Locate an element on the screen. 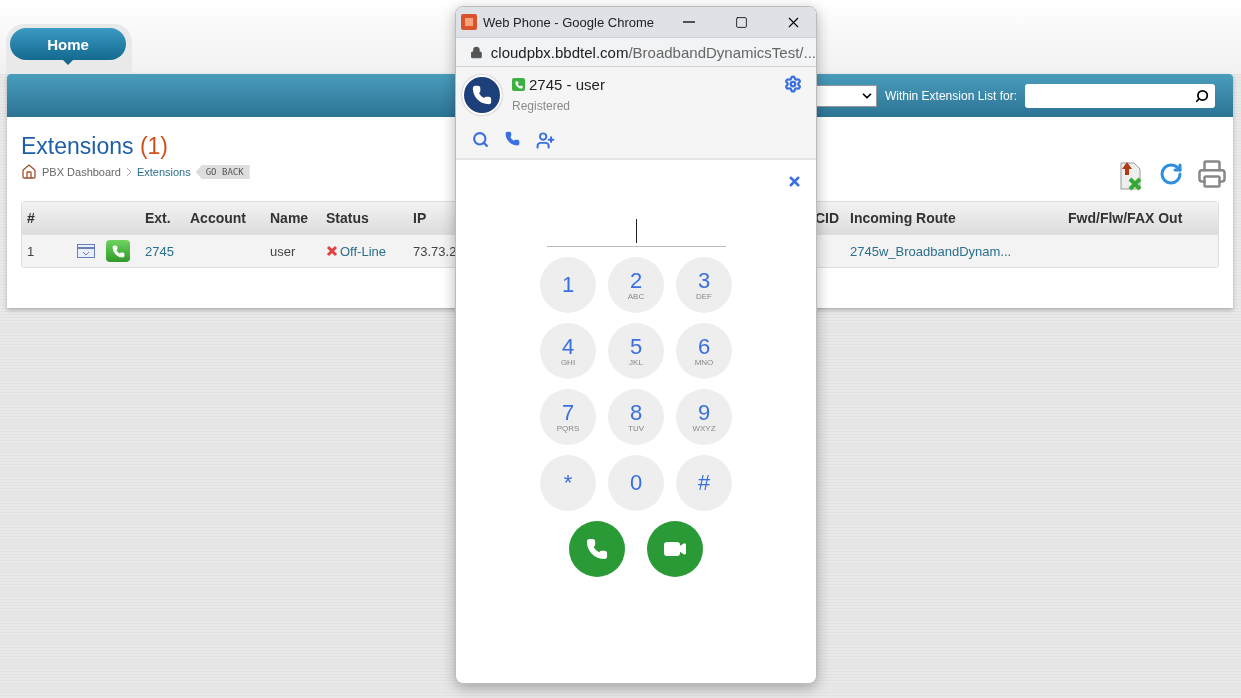 The width and height of the screenshot is (1241, 698). video-call-button is located at coordinates (675, 549).